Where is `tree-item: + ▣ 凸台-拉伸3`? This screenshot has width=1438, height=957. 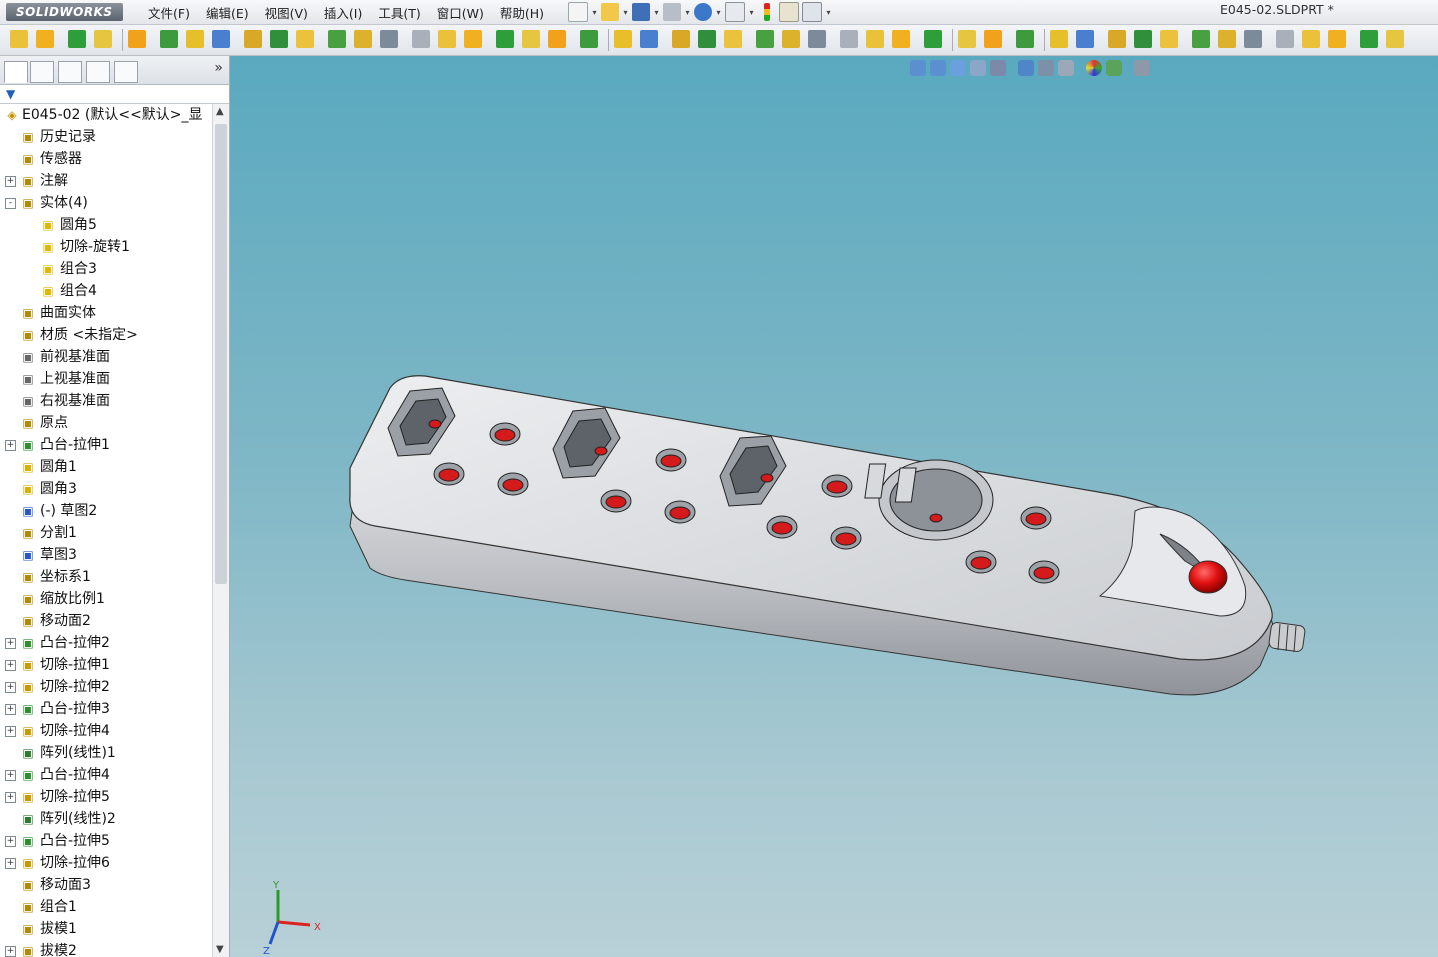 tree-item: + ▣ 凸台-拉伸3 is located at coordinates (106, 709).